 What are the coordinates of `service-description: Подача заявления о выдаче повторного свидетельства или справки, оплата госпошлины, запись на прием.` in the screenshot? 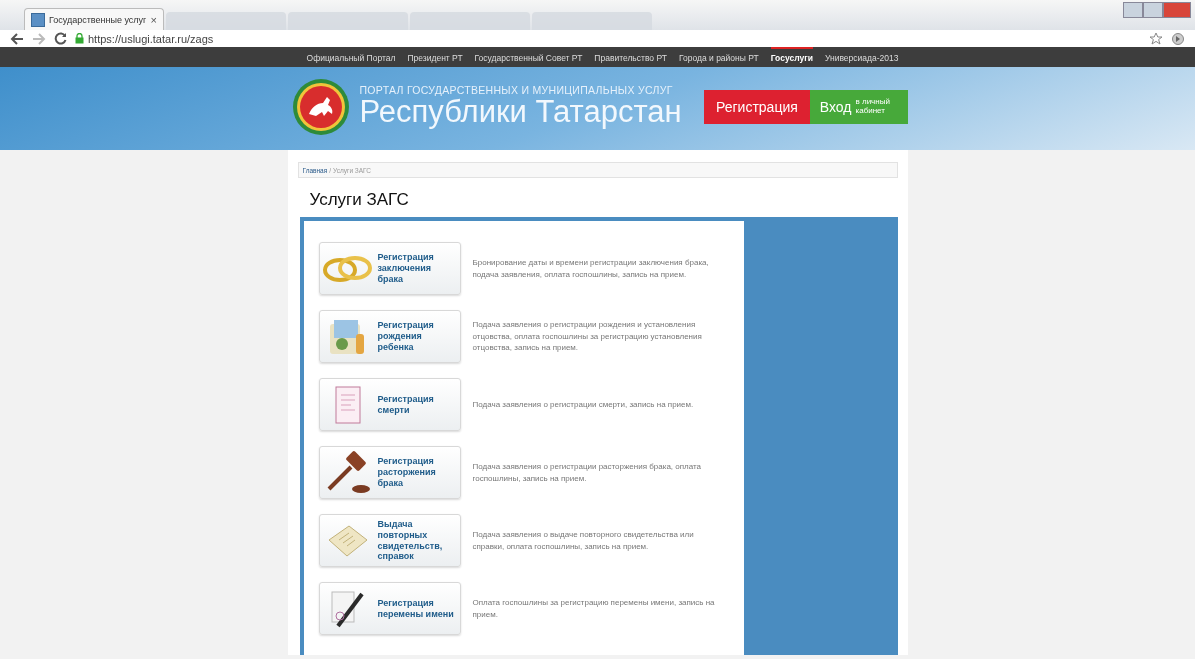 It's located at (583, 540).